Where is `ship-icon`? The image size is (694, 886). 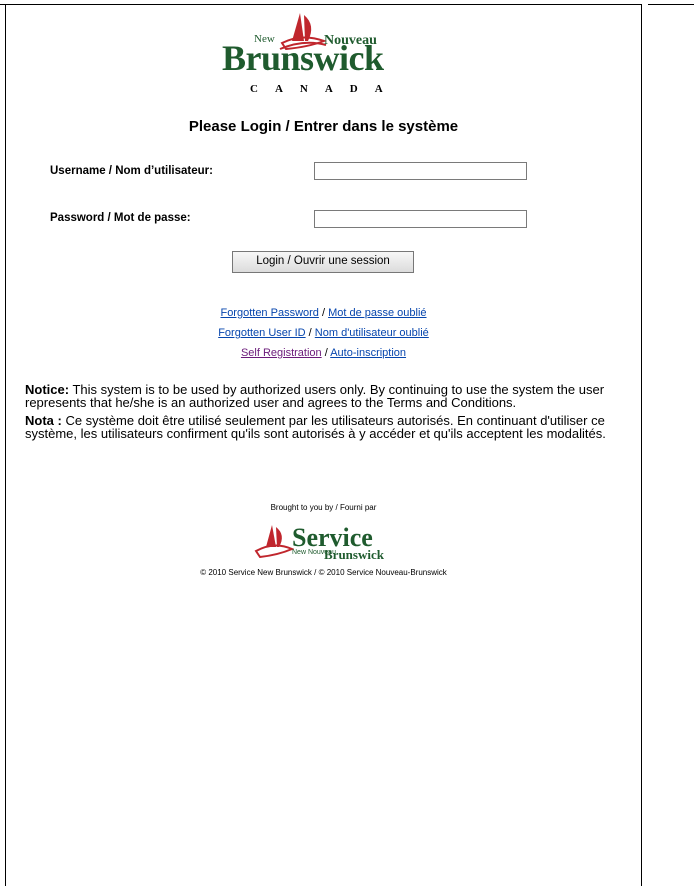 ship-icon is located at coordinates (274, 542).